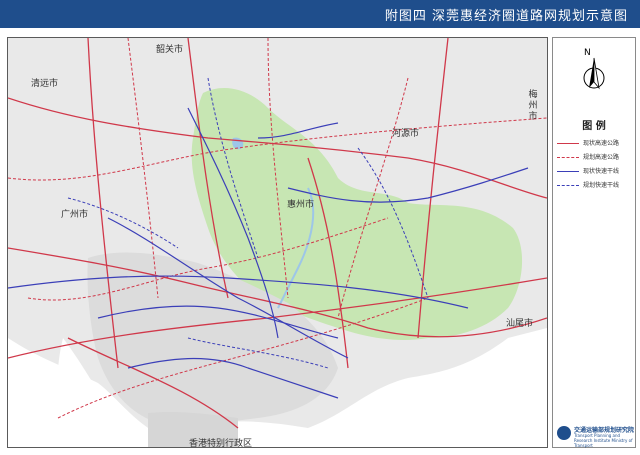 The width and height of the screenshot is (640, 455). I want to click on organization-logo-icon, so click(564, 433).